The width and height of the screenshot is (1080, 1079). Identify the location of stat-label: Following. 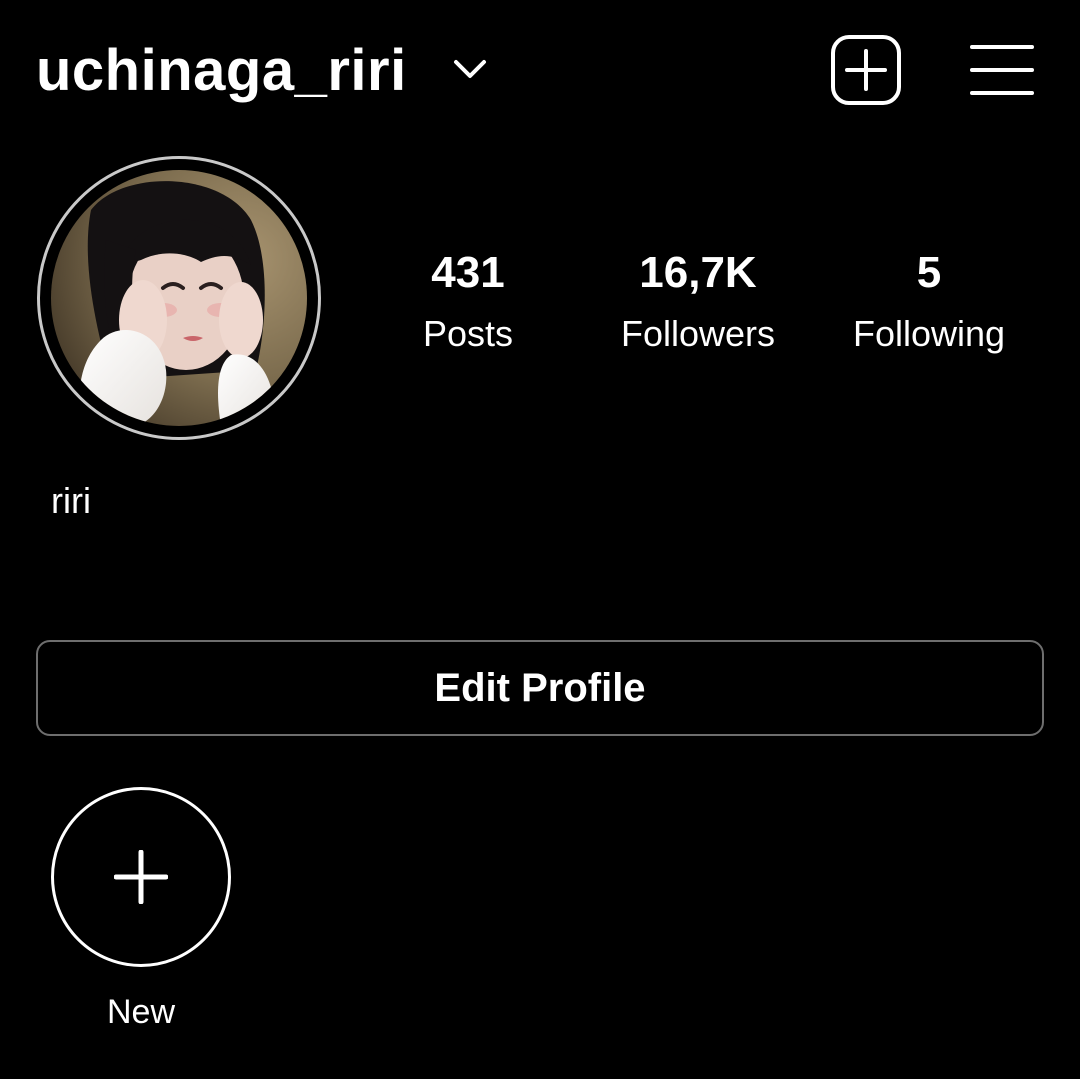
(929, 333).